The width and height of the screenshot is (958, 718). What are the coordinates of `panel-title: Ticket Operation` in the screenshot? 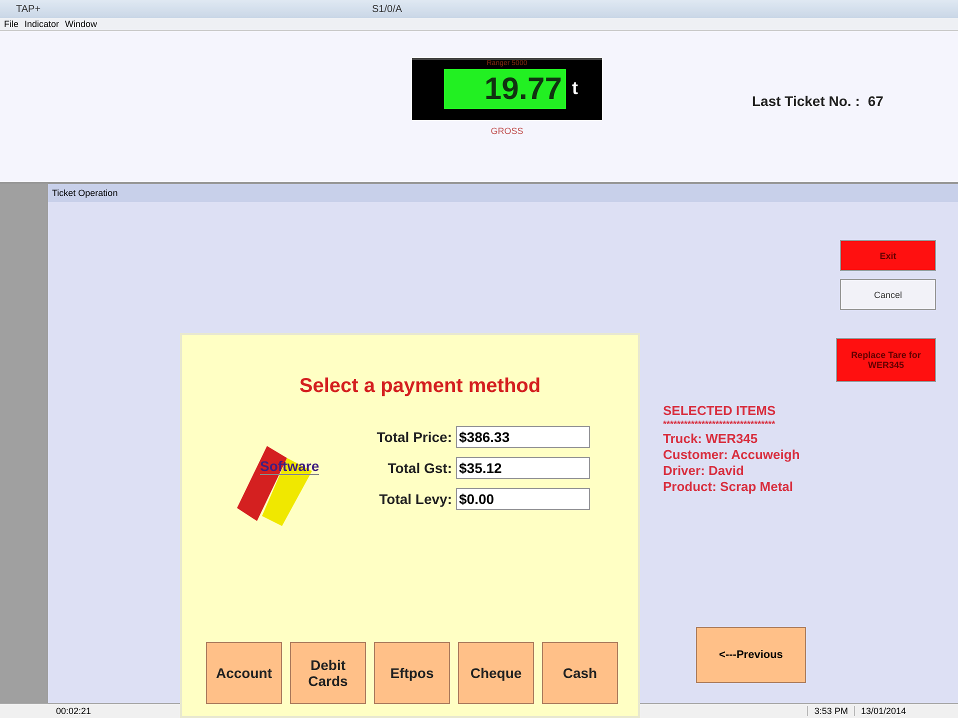 It's located at (85, 193).